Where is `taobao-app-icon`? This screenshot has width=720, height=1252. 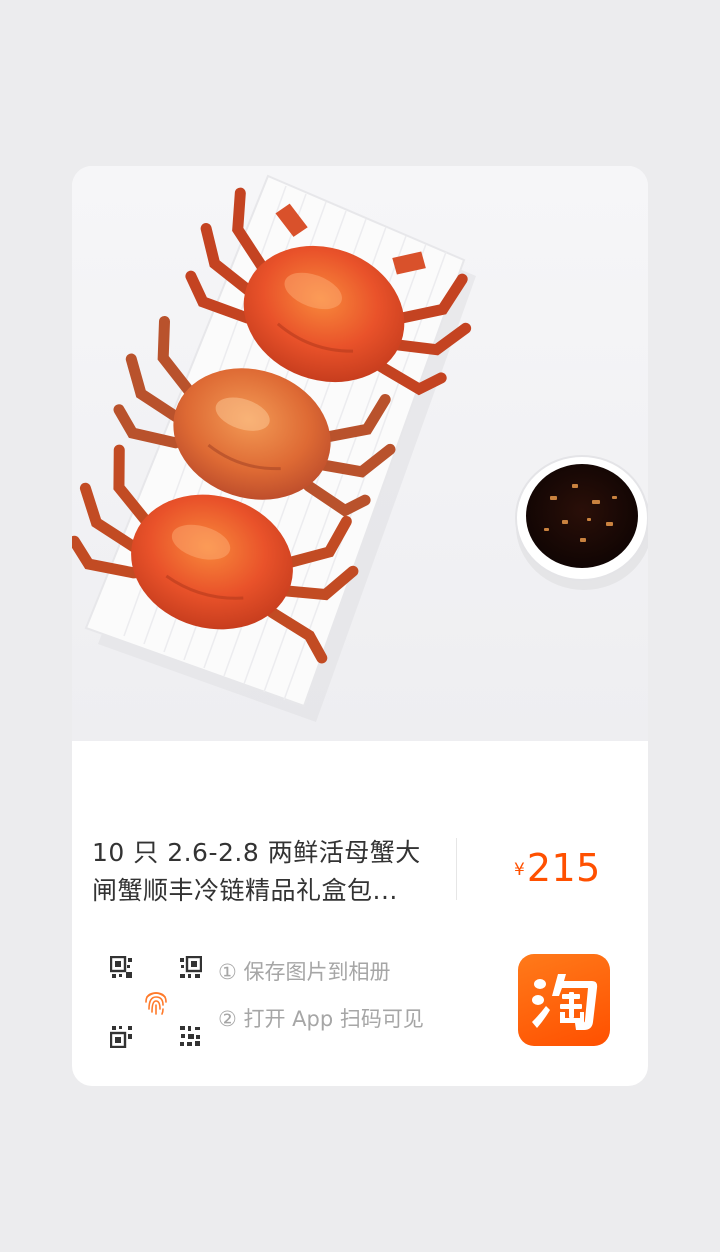 taobao-app-icon is located at coordinates (564, 1000).